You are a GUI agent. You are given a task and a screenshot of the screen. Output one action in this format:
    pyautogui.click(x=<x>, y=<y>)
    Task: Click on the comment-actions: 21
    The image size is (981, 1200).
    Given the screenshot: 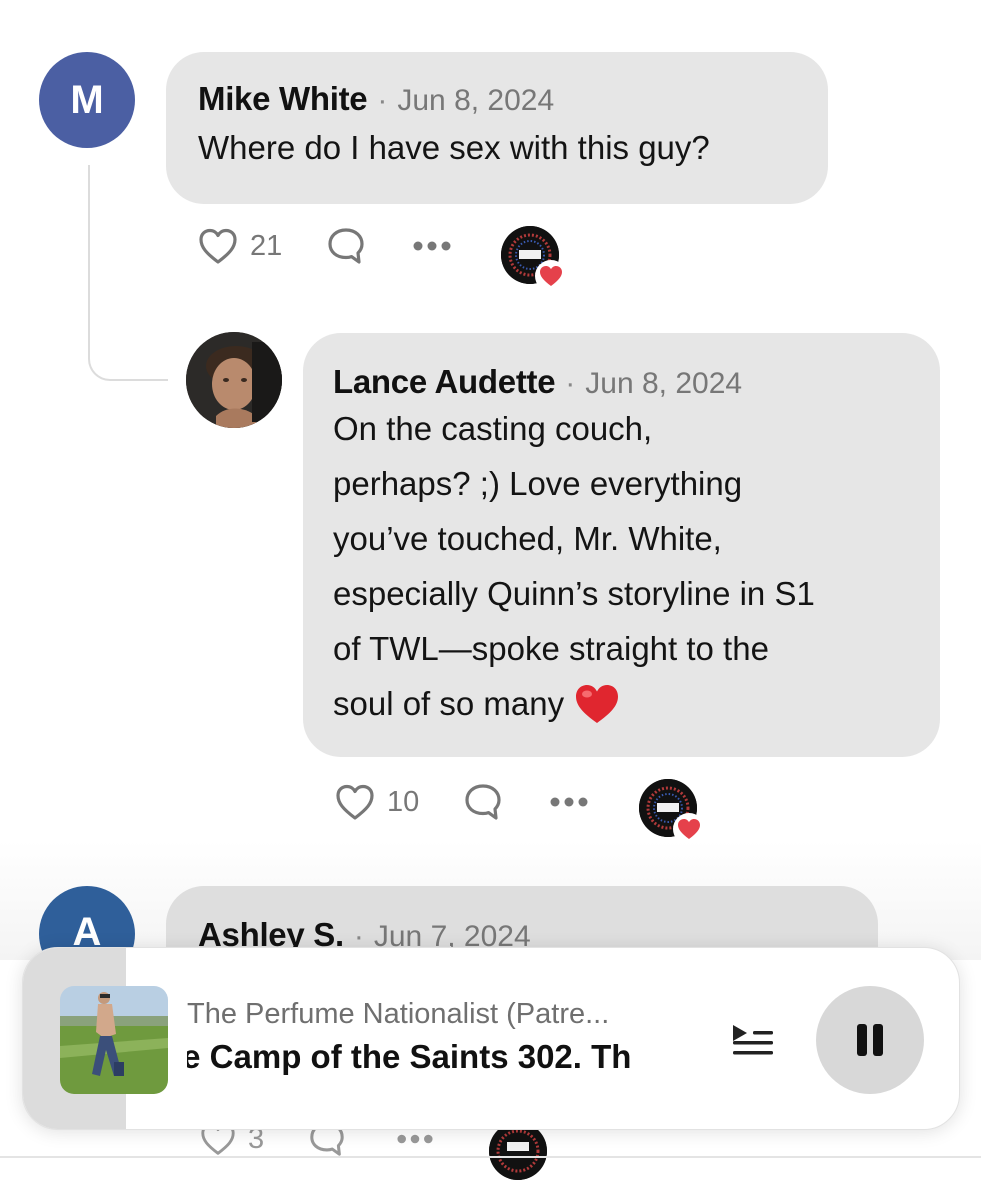 What is the action you would take?
    pyautogui.click(x=325, y=246)
    